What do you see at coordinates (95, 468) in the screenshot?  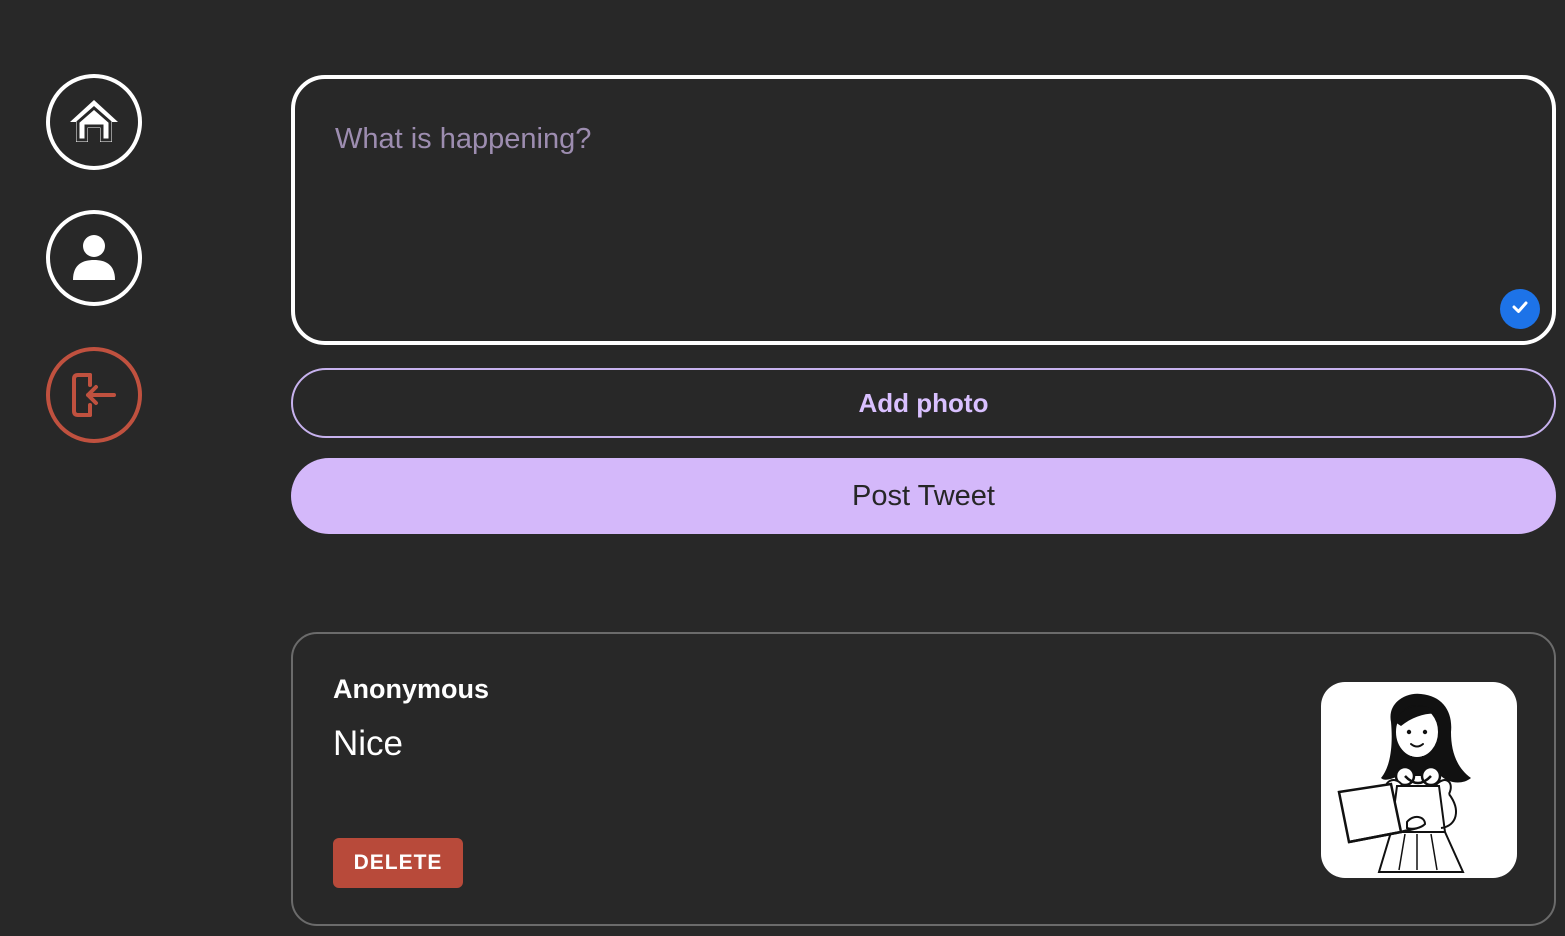 I see `sidebar` at bounding box center [95, 468].